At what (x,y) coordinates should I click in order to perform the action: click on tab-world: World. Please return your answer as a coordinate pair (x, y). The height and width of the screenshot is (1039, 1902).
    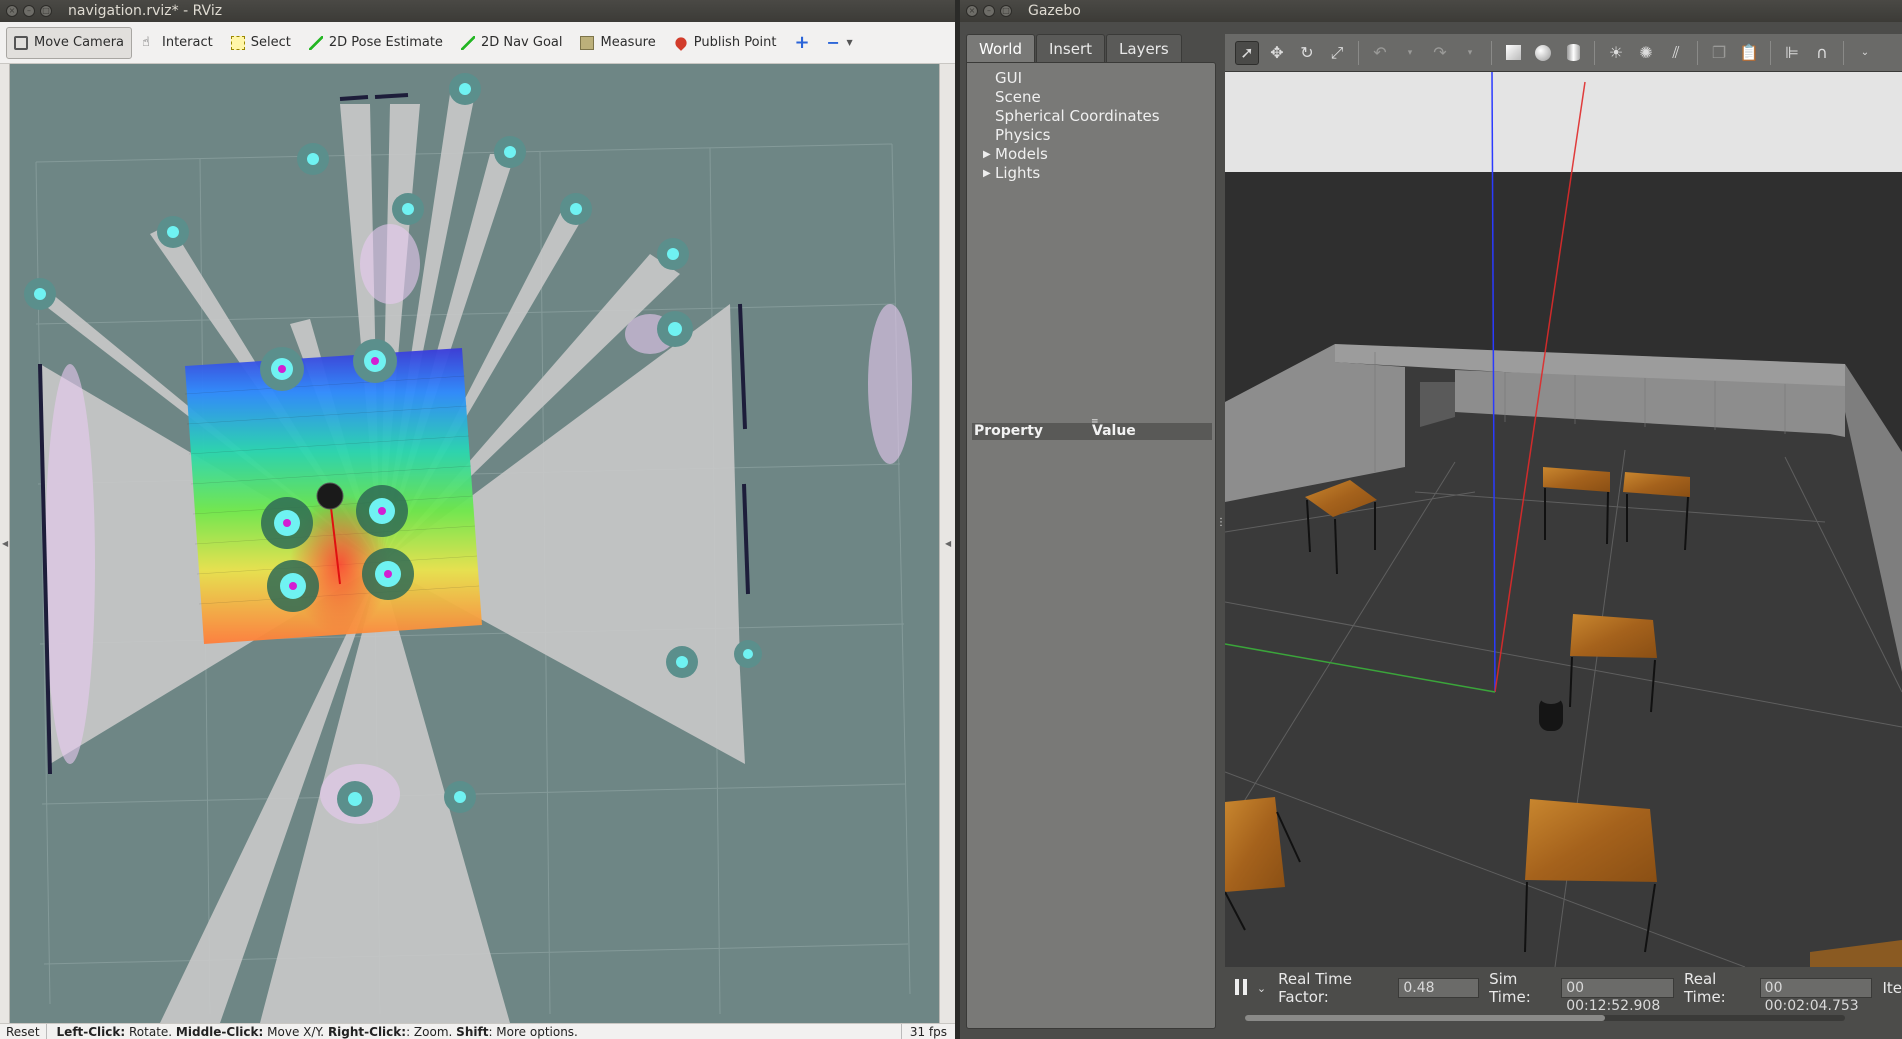
    Looking at the image, I should click on (1000, 48).